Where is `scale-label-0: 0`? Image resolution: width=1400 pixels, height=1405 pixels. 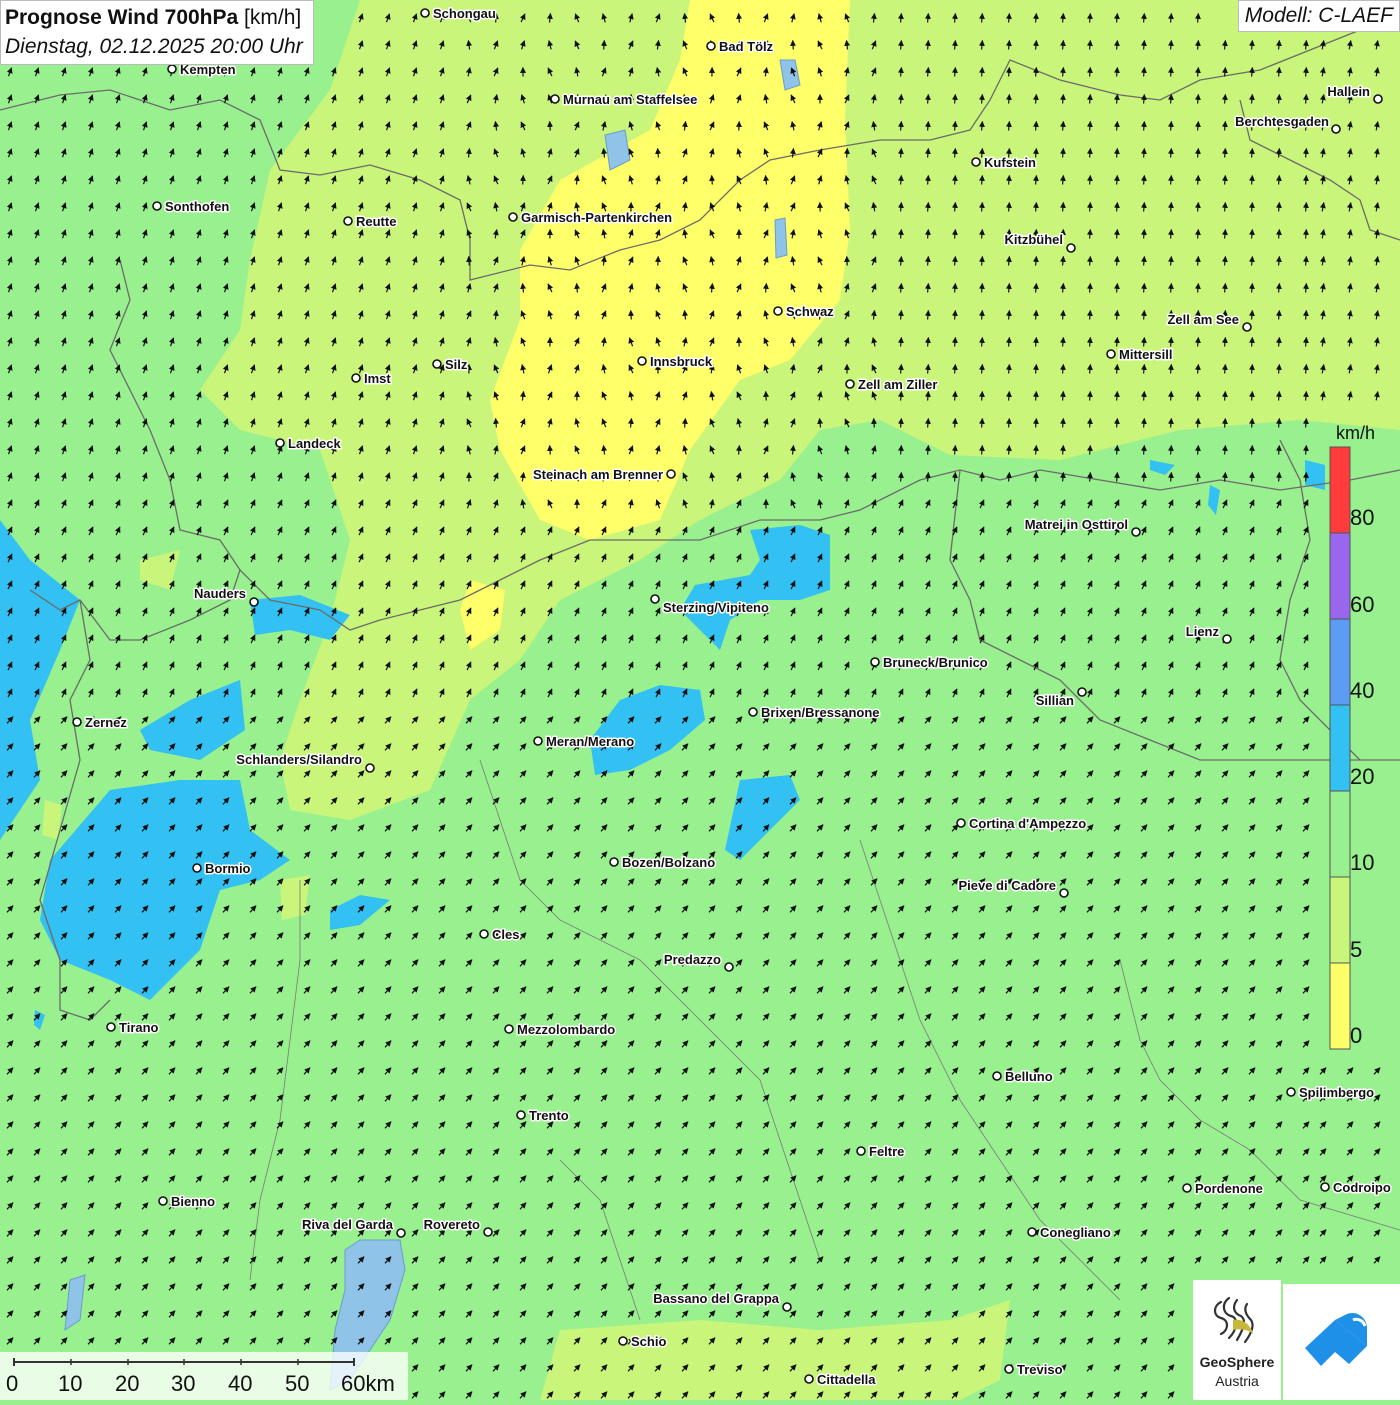 scale-label-0: 0 is located at coordinates (12, 1384).